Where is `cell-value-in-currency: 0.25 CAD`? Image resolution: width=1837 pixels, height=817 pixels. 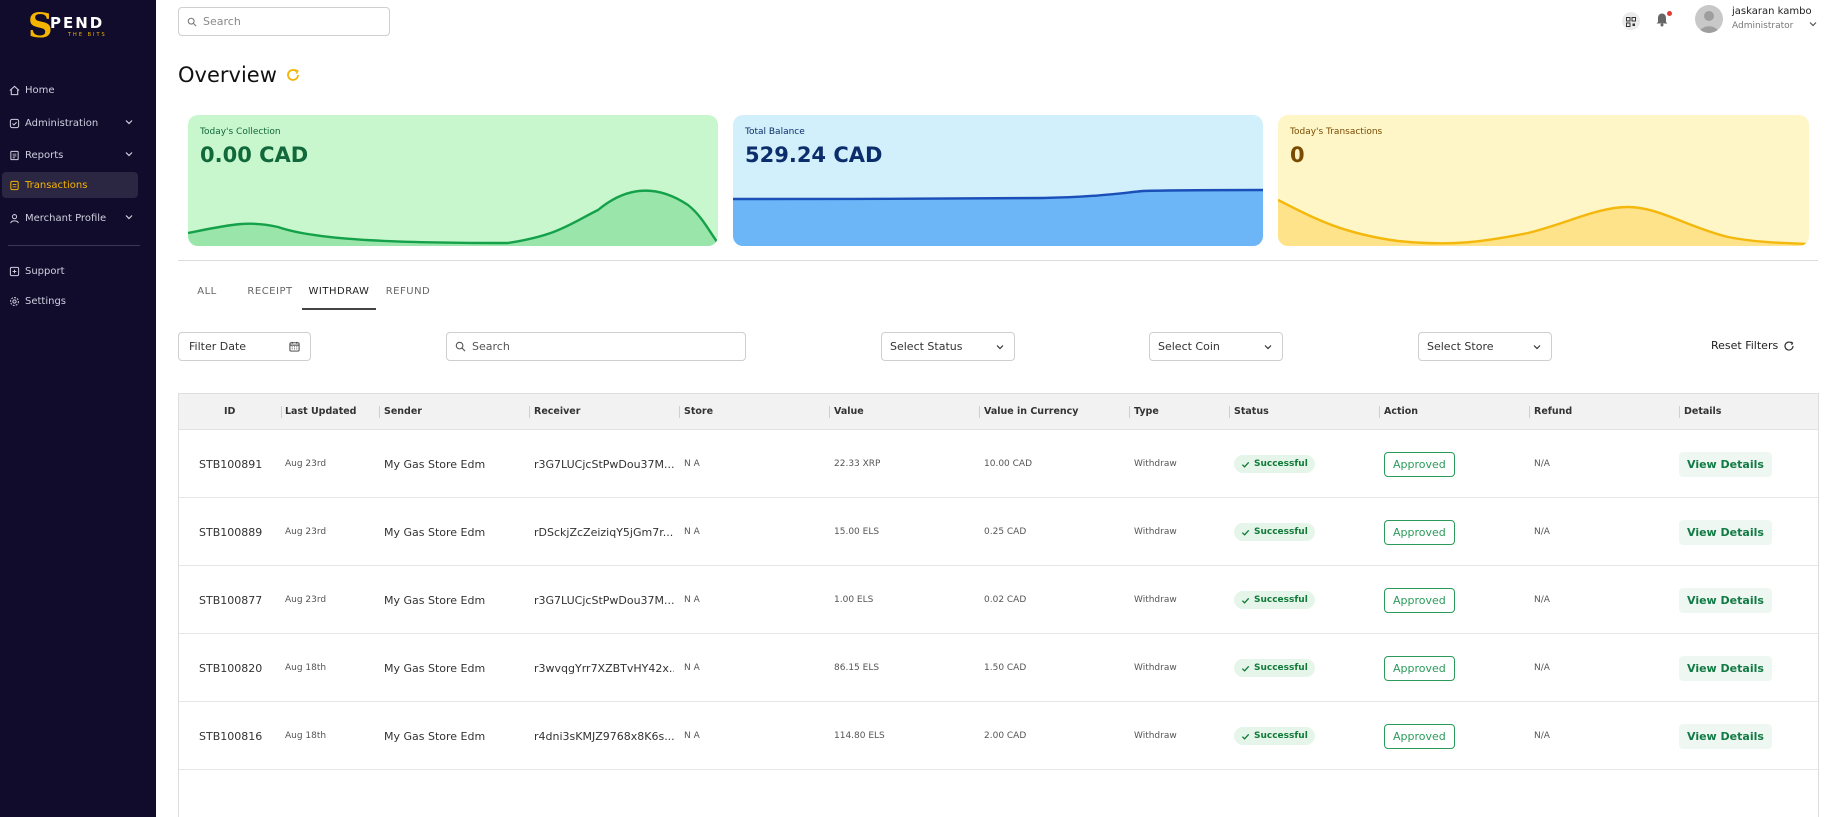 cell-value-in-currency: 0.25 CAD is located at coordinates (1005, 532).